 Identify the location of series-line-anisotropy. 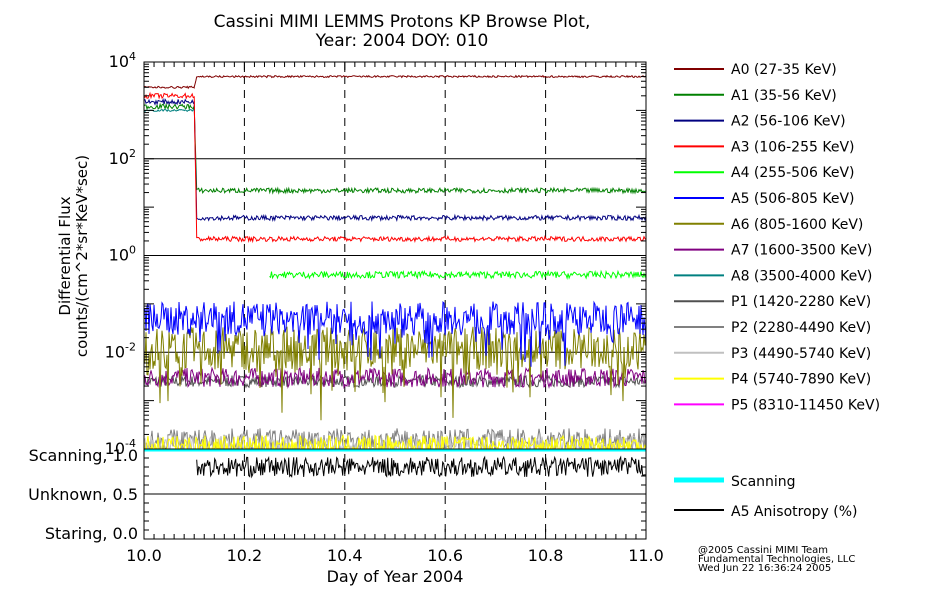
(421, 467).